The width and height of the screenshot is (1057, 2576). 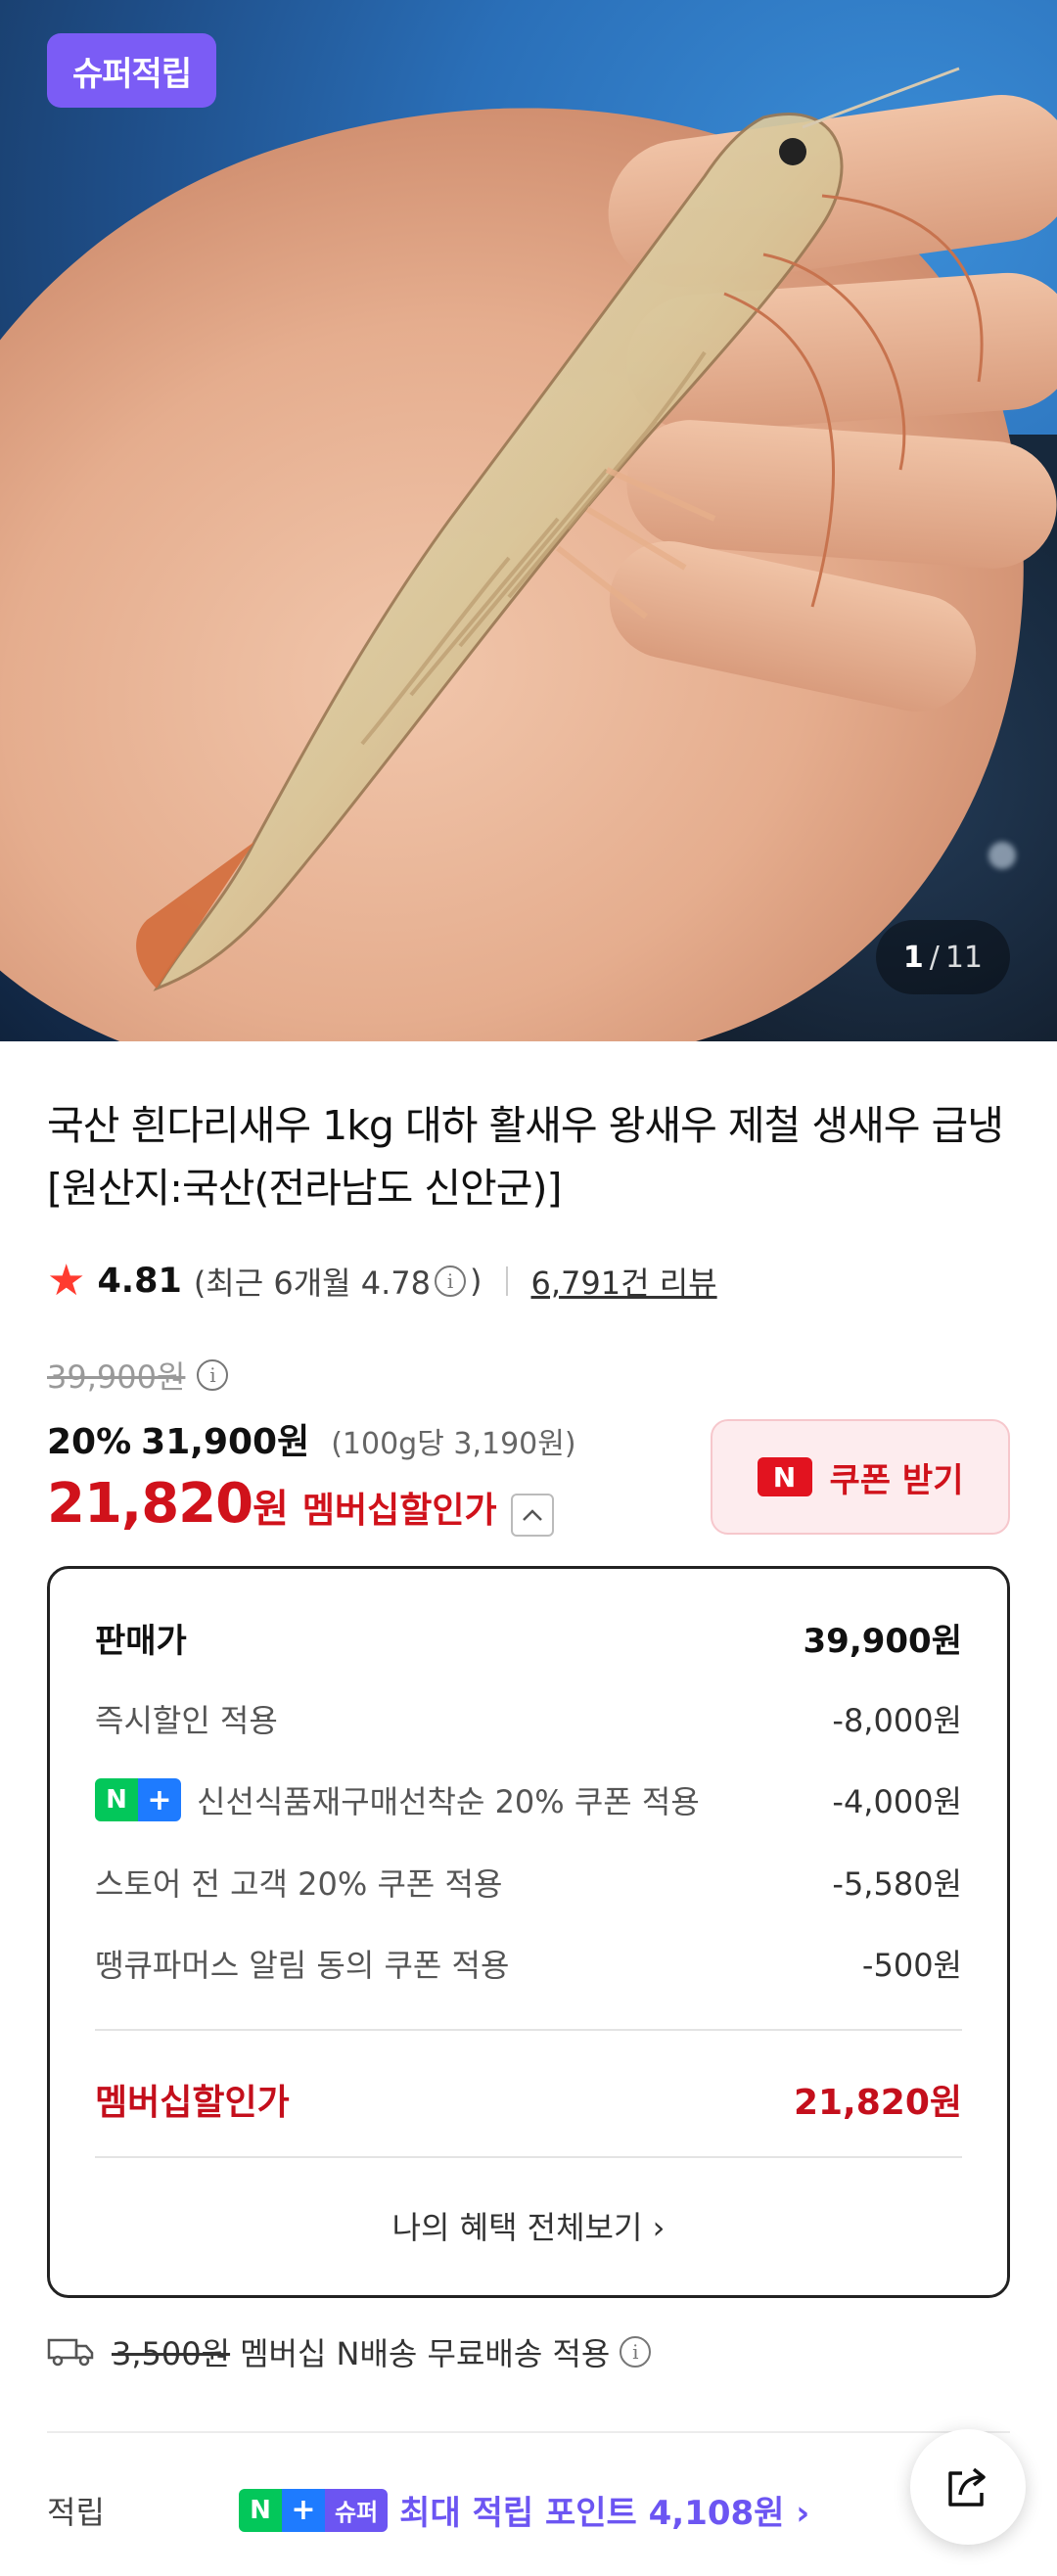 I want to click on get-coupon-button: N 쿠폰 받기, so click(x=860, y=1477).